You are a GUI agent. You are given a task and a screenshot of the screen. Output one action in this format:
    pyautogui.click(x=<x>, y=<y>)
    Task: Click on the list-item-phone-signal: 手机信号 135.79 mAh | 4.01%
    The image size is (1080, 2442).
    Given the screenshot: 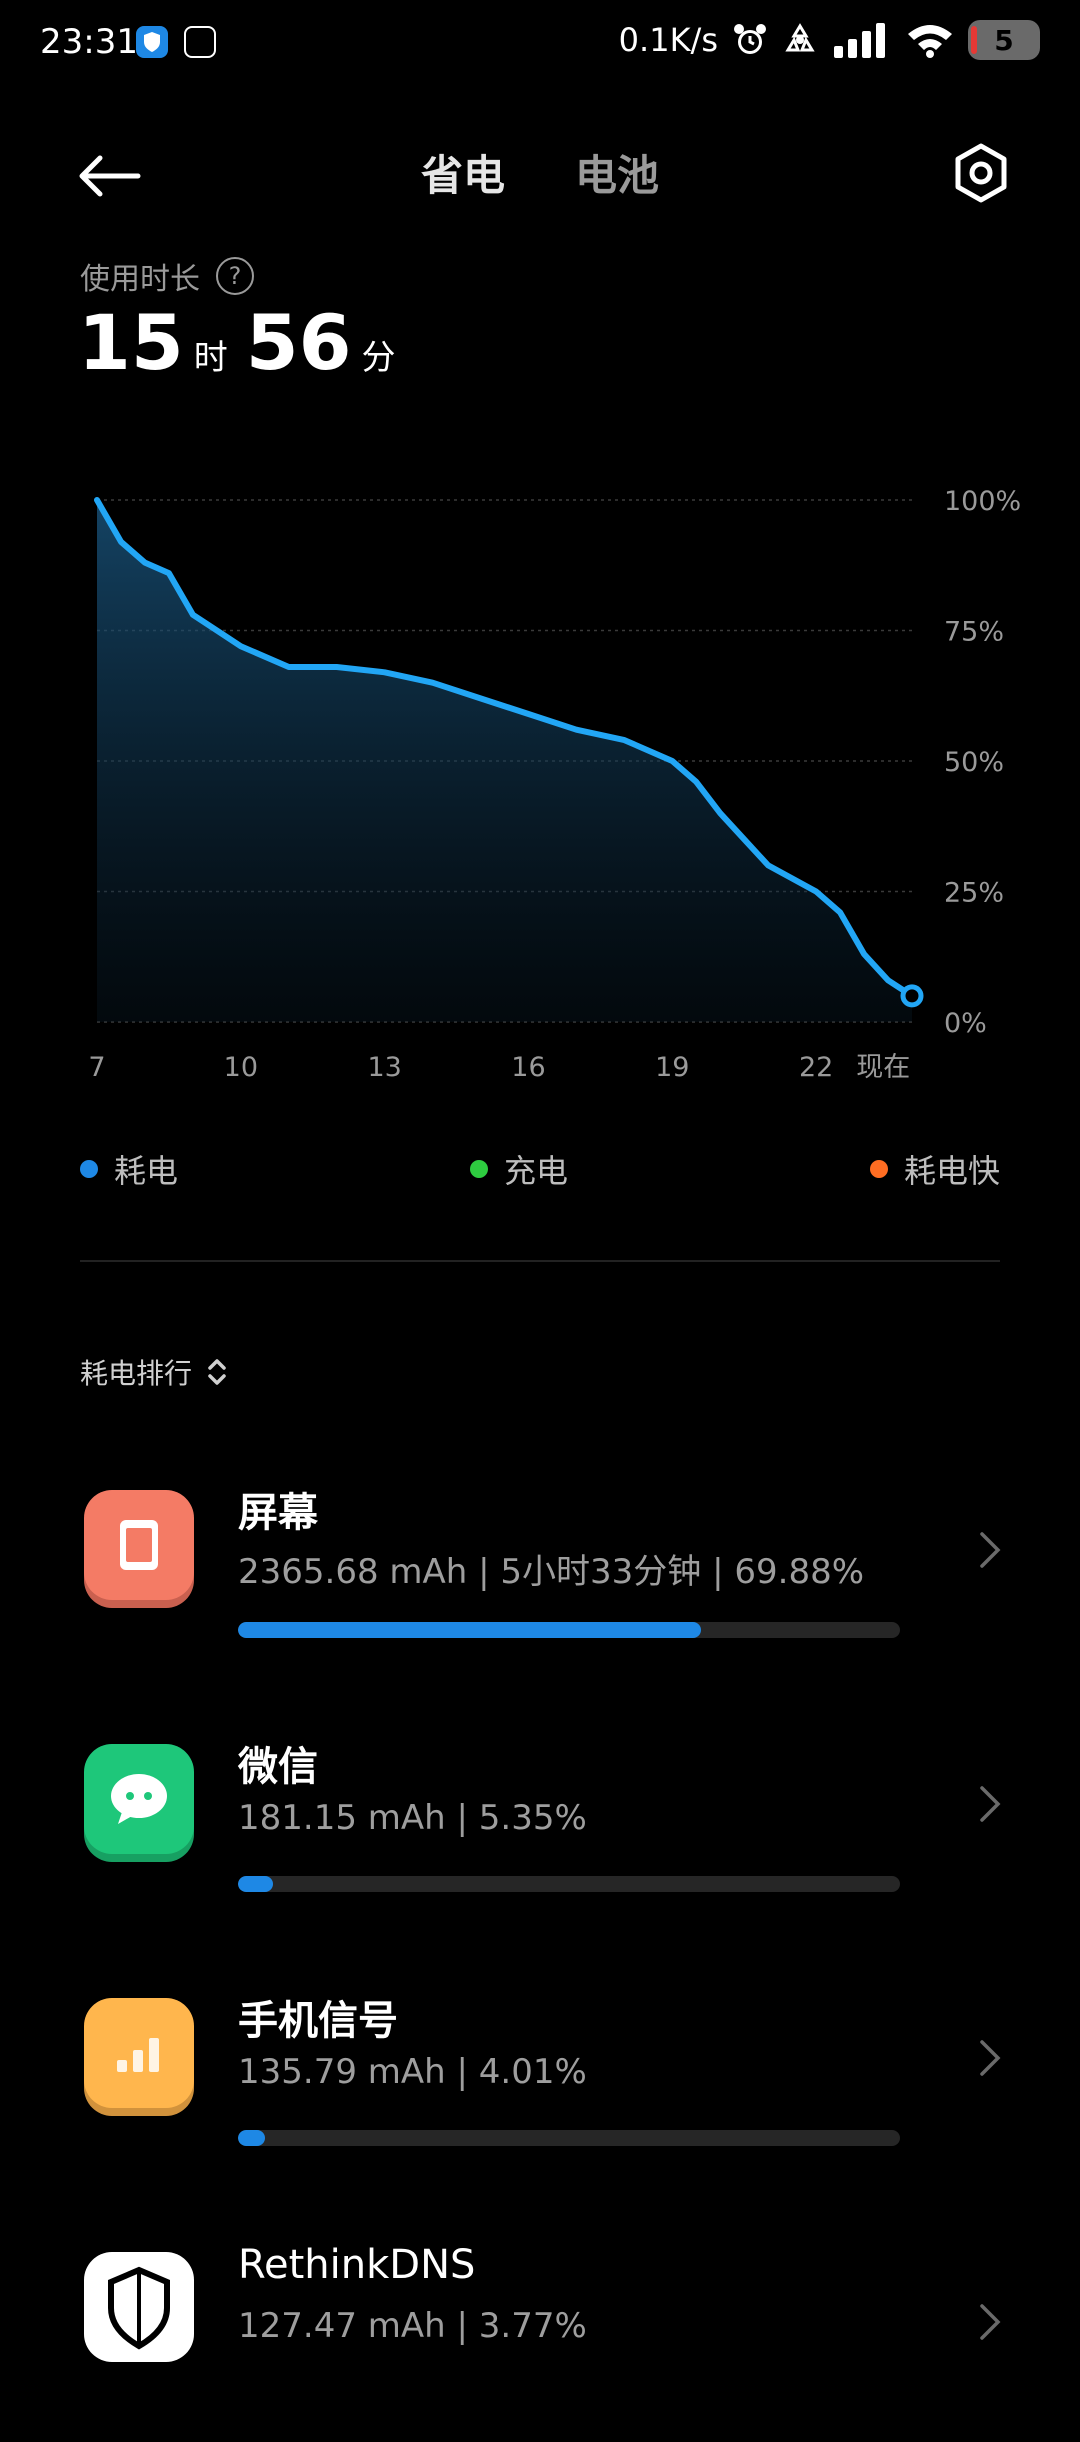 What is the action you would take?
    pyautogui.click(x=540, y=2078)
    